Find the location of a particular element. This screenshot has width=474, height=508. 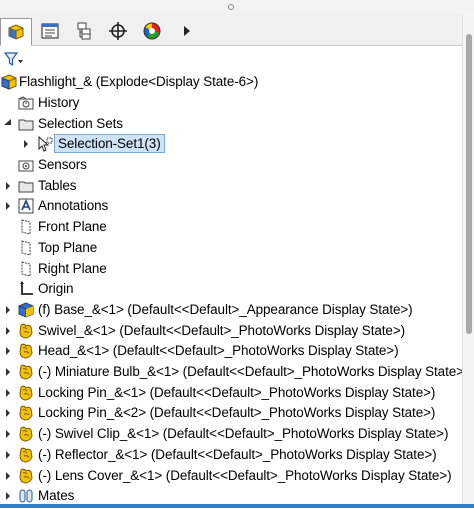

tree-item-top-plane: Top Plane is located at coordinates (231, 248).